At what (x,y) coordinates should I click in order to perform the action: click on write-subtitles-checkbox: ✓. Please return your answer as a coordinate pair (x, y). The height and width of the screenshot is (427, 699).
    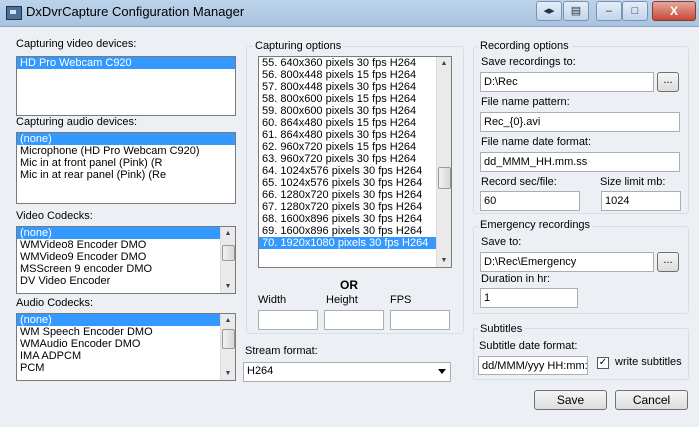
    Looking at the image, I should click on (603, 363).